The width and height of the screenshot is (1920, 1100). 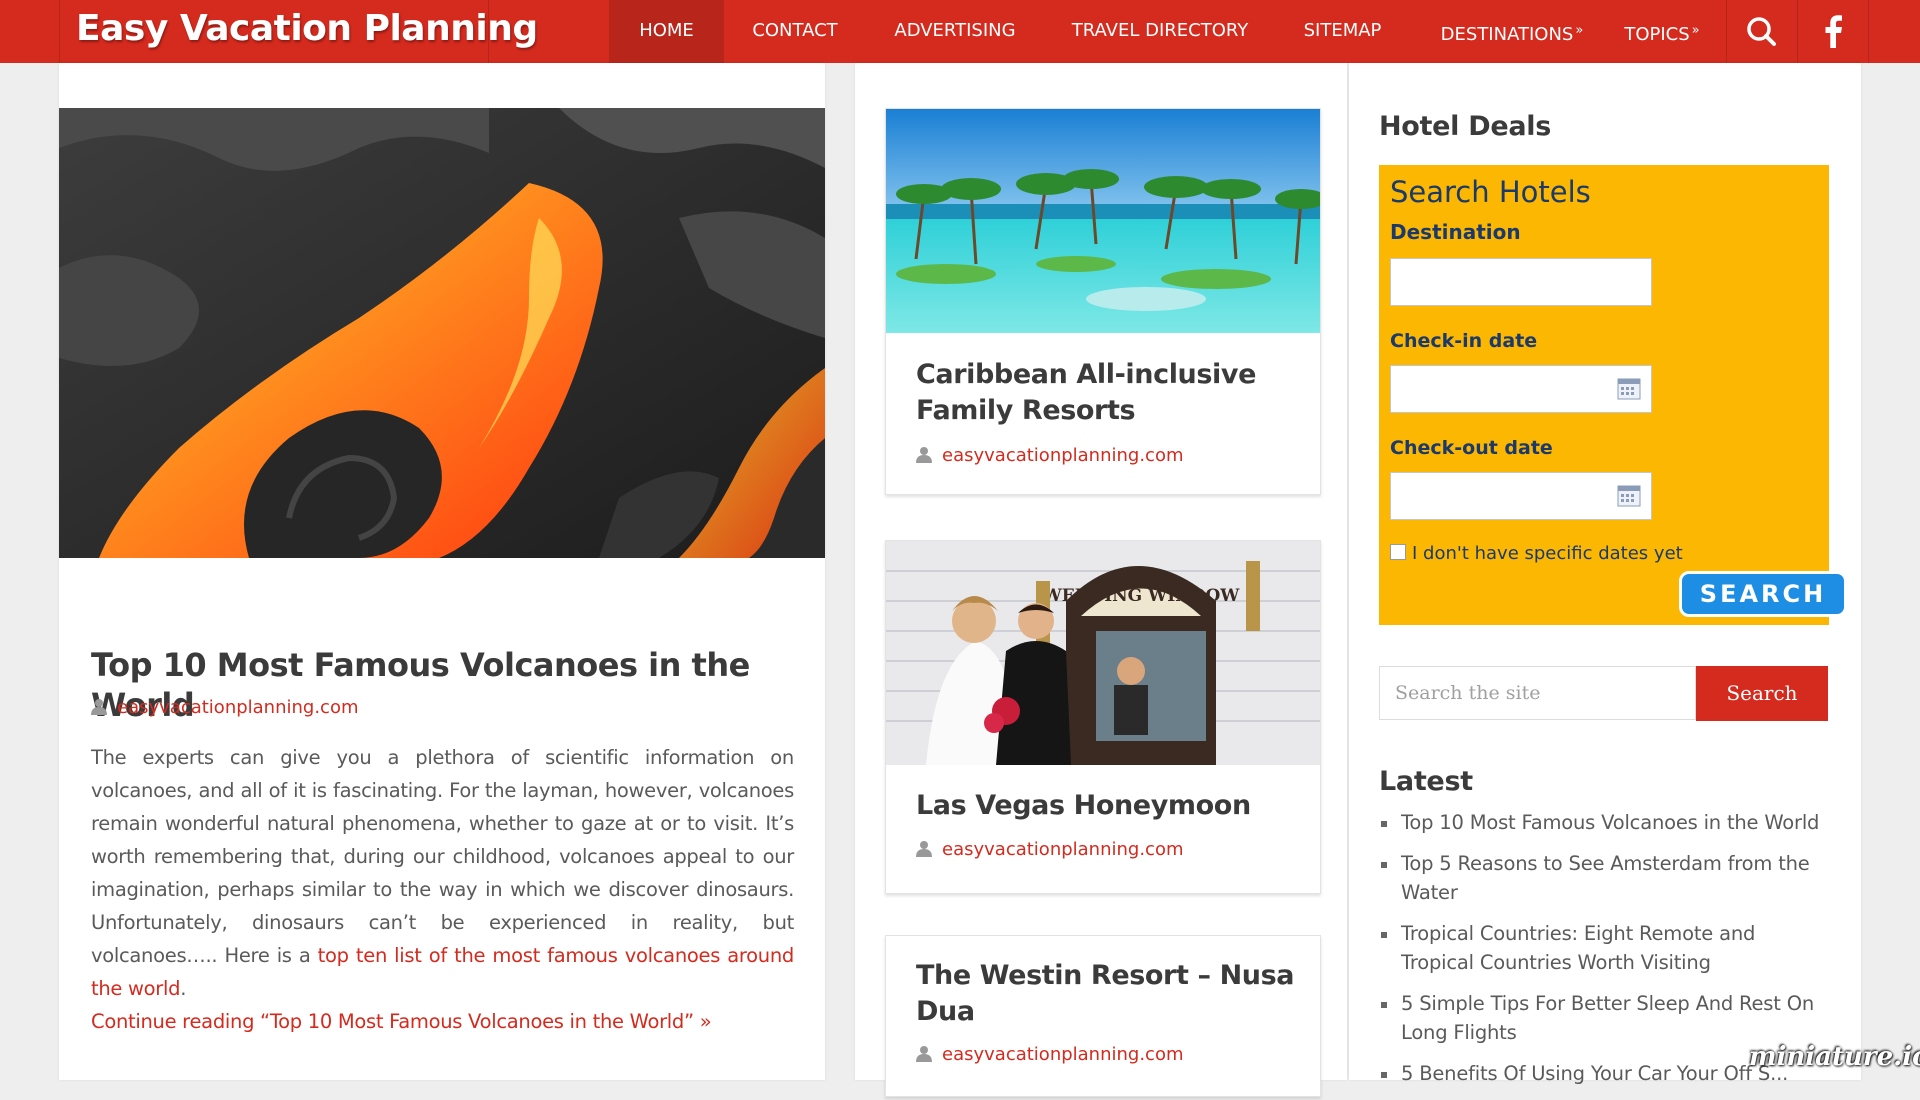 What do you see at coordinates (1106, 994) in the screenshot?
I see `card-title: The Westin Resort – Nusa Dua` at bounding box center [1106, 994].